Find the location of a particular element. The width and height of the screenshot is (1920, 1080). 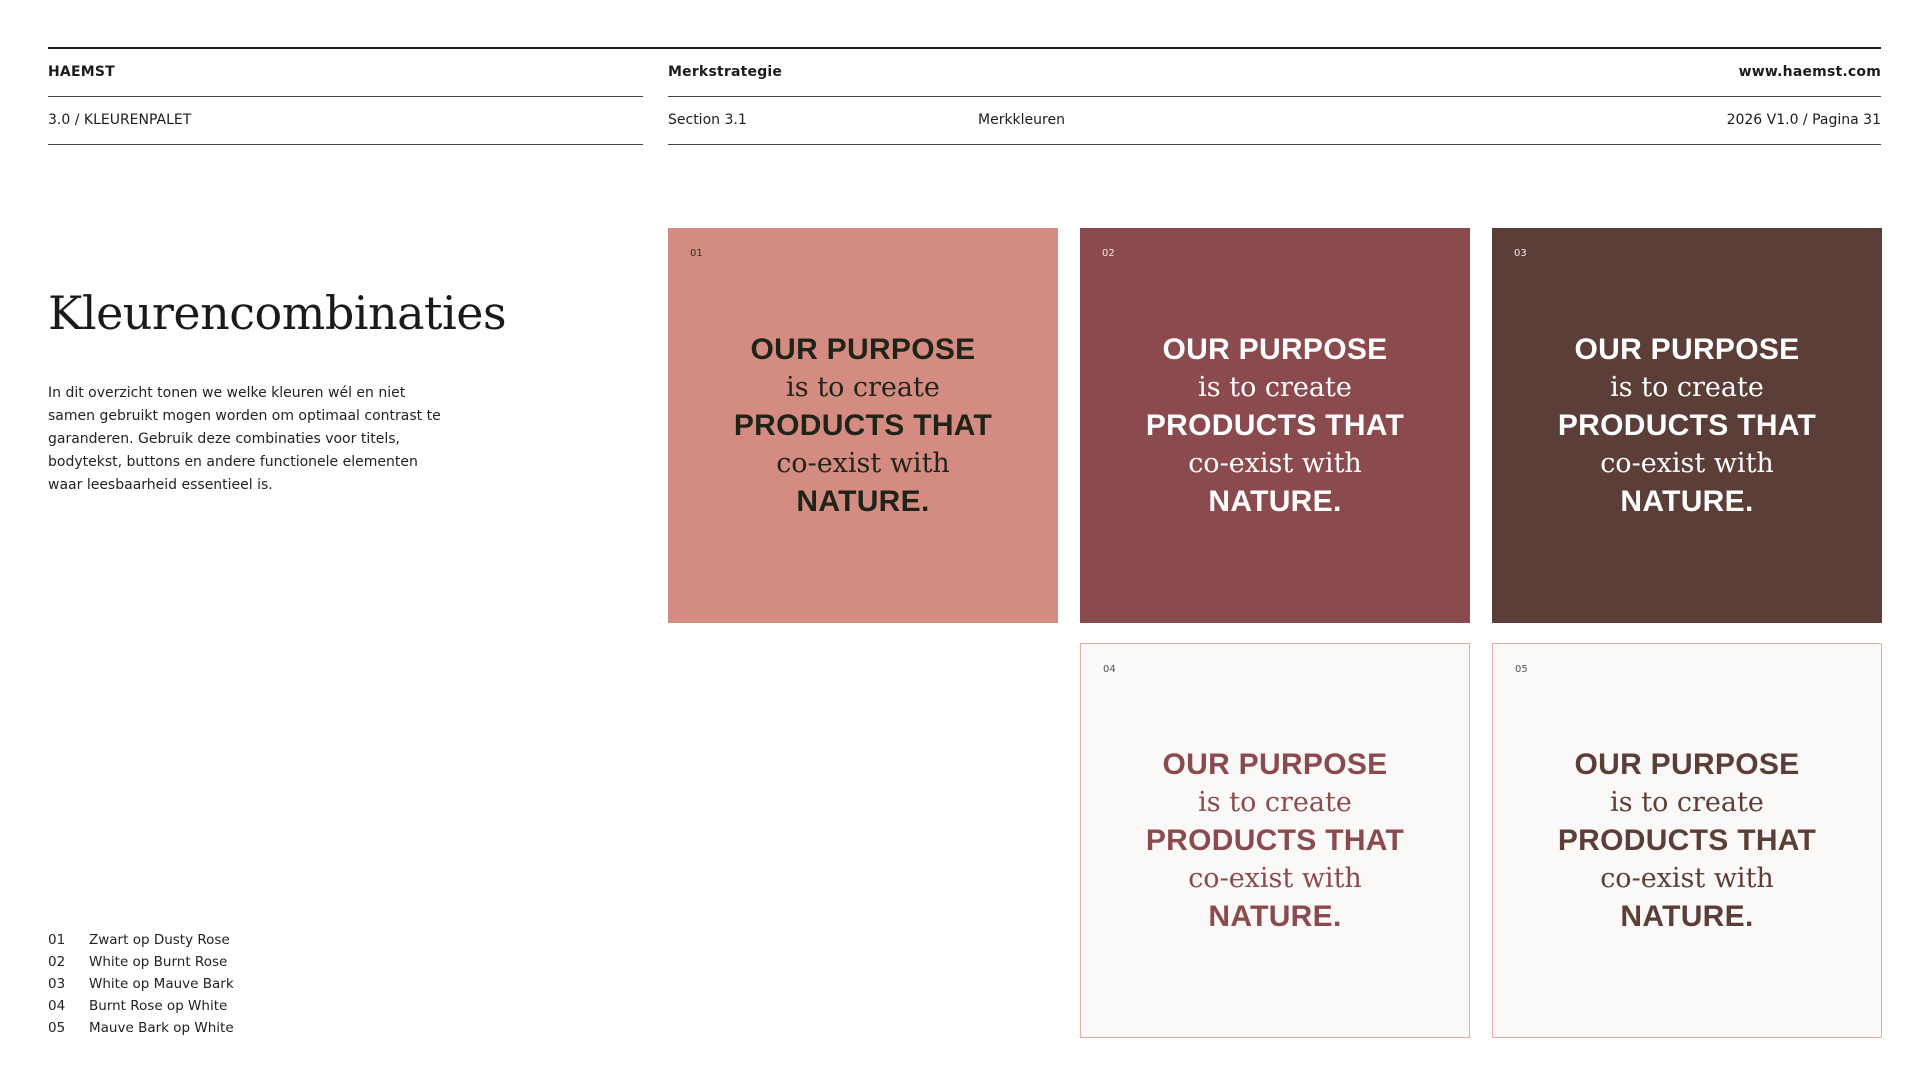

document-title: Merkstrategie is located at coordinates (725, 72).